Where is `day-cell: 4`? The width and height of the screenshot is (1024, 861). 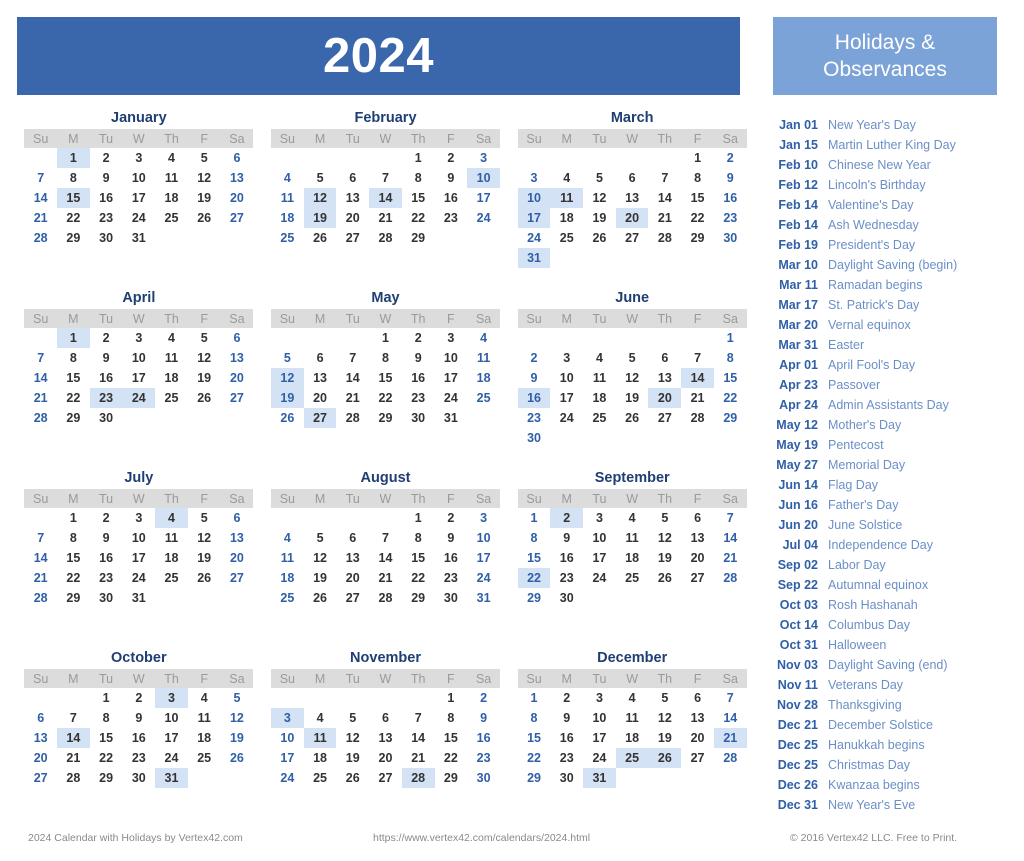
day-cell: 4 is located at coordinates (171, 338).